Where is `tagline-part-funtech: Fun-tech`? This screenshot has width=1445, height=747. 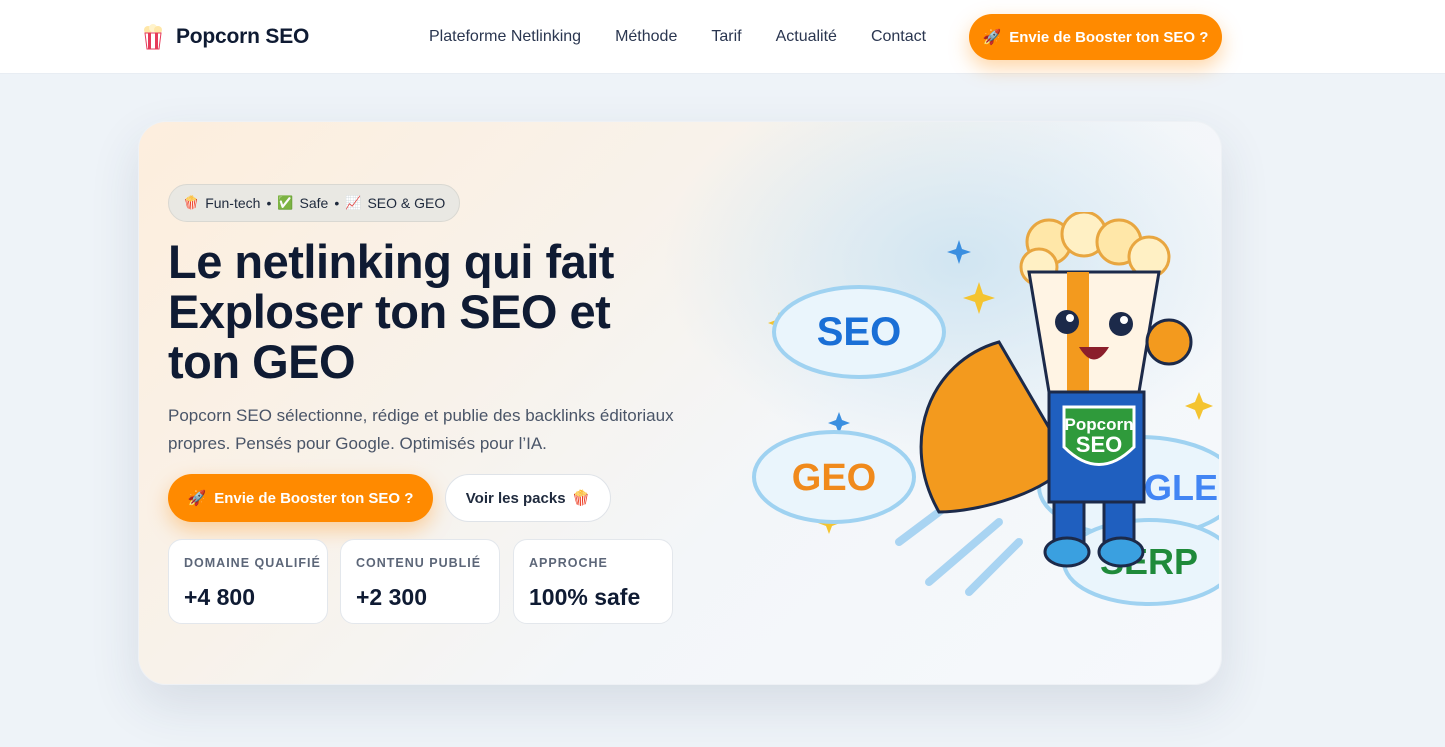 tagline-part-funtech: Fun-tech is located at coordinates (233, 203).